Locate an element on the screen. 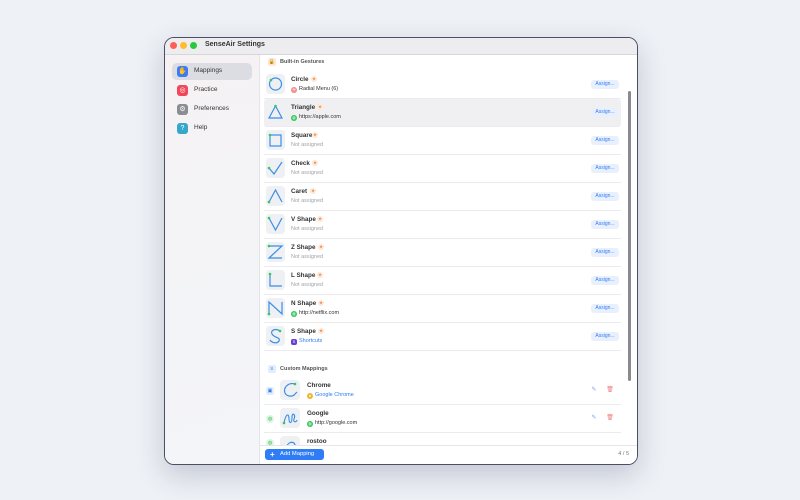 Image resolution: width=800 pixels, height=500 pixels. gesture-name: Check is located at coordinates (300, 163).